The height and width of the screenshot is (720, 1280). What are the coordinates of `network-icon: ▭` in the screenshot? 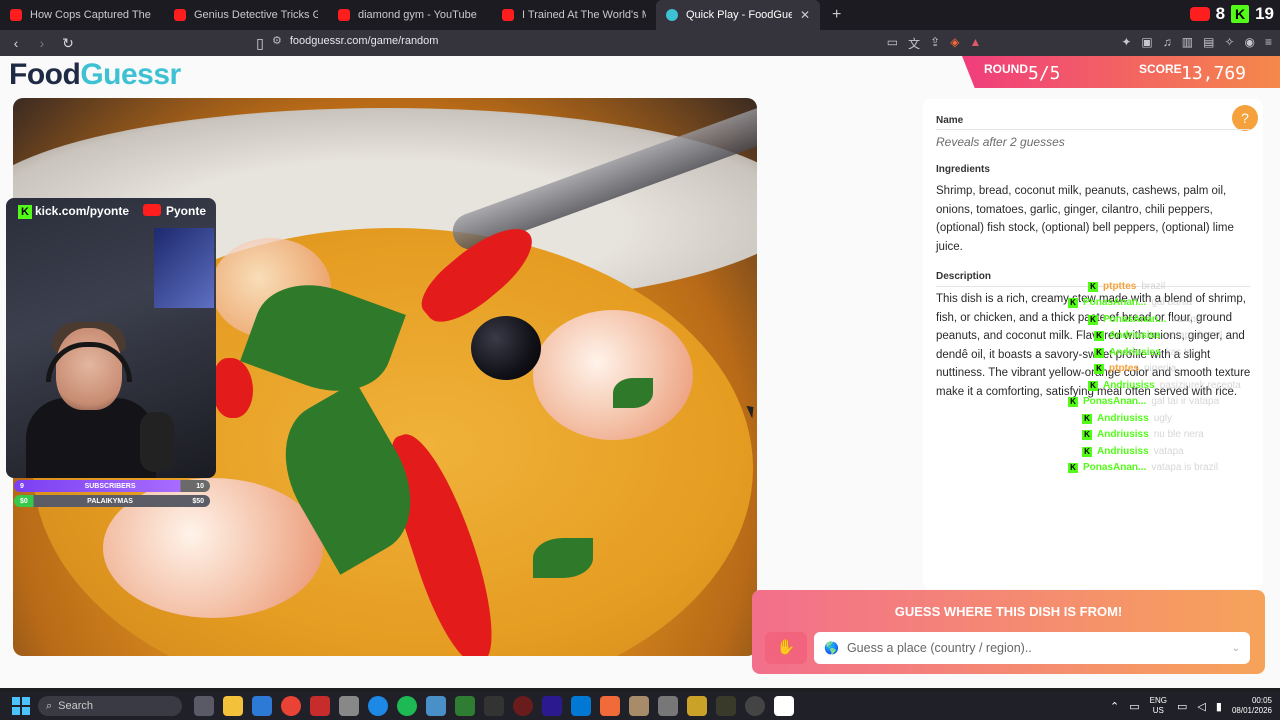 It's located at (1182, 706).